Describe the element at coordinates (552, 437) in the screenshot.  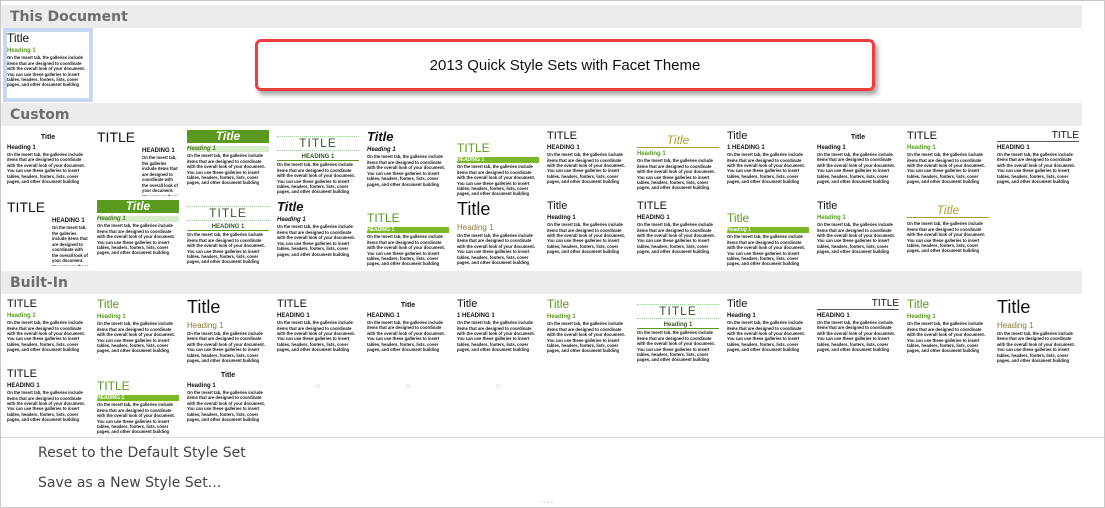
I see `divider` at that location.